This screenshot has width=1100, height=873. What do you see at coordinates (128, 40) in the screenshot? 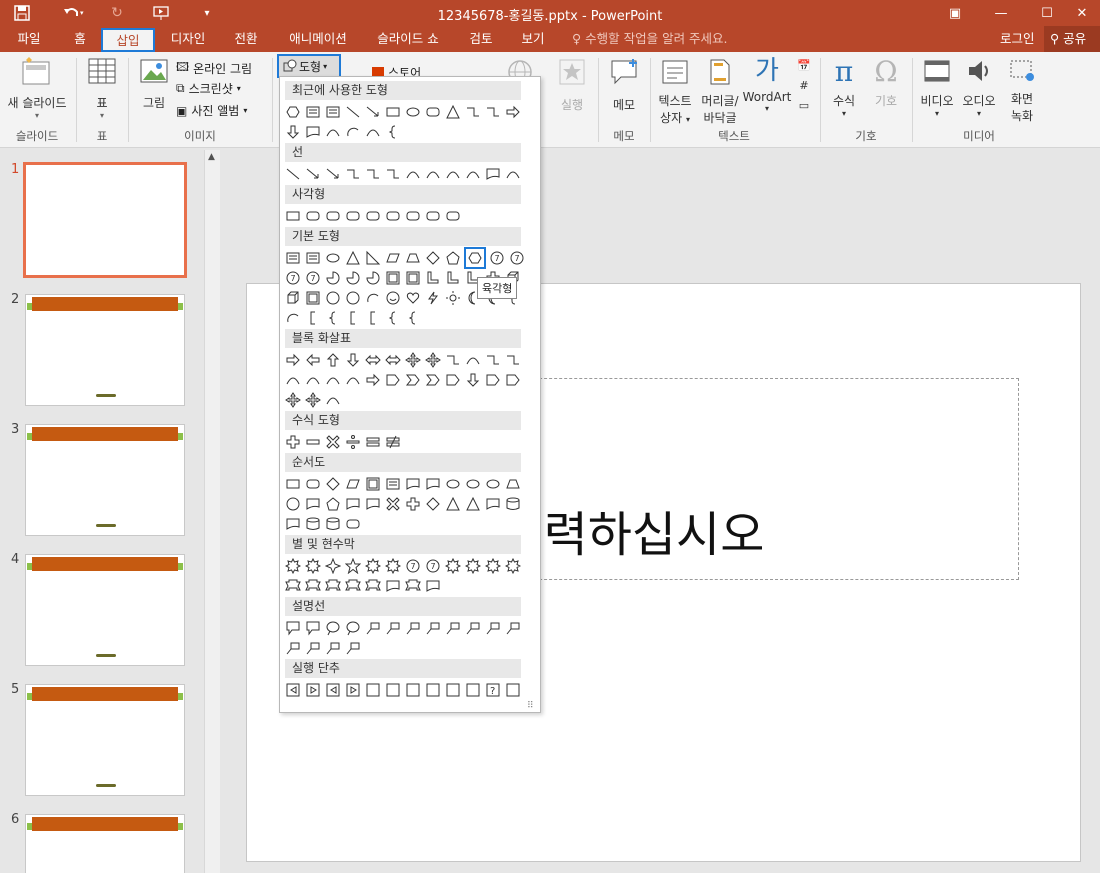
I see `tab-insert: 삽입` at bounding box center [128, 40].